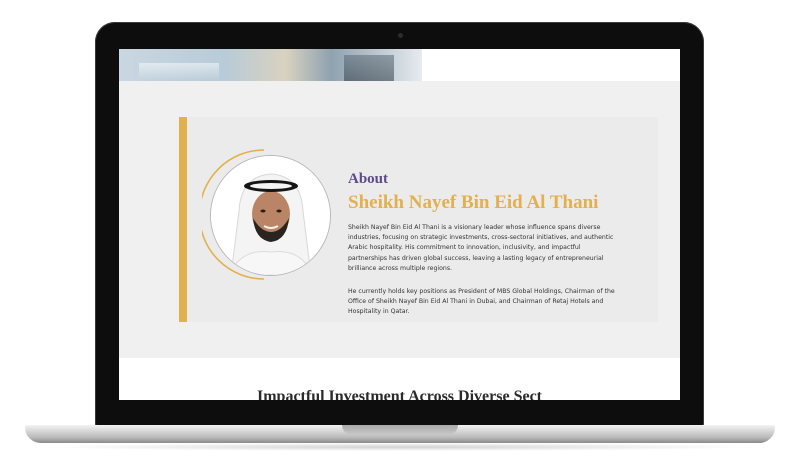 The width and height of the screenshot is (799, 469). What do you see at coordinates (473, 202) in the screenshot?
I see `person-name-heading: Sheikh Nayef Bin Eid Al Thani` at bounding box center [473, 202].